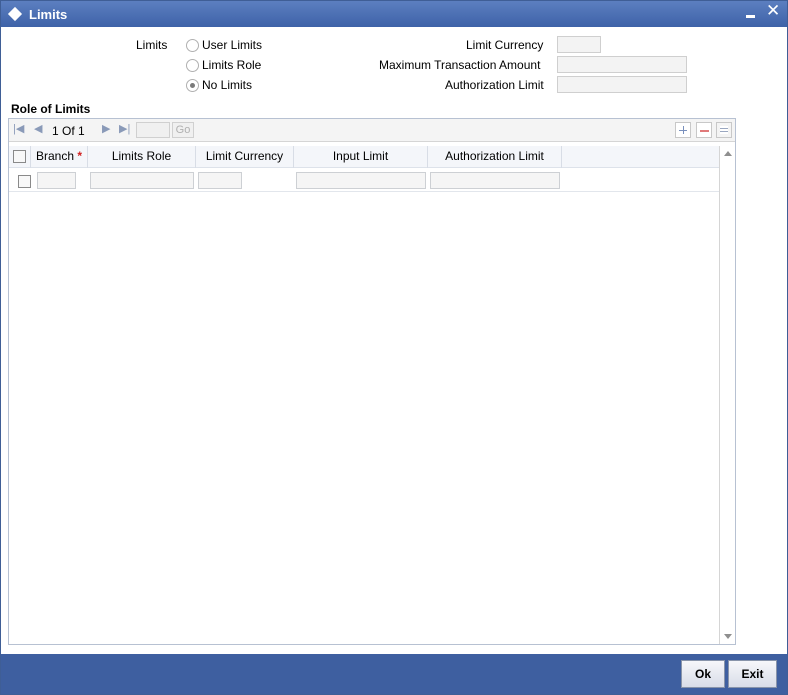 This screenshot has width=788, height=695. What do you see at coordinates (703, 674) in the screenshot?
I see `ok-button: Ok` at bounding box center [703, 674].